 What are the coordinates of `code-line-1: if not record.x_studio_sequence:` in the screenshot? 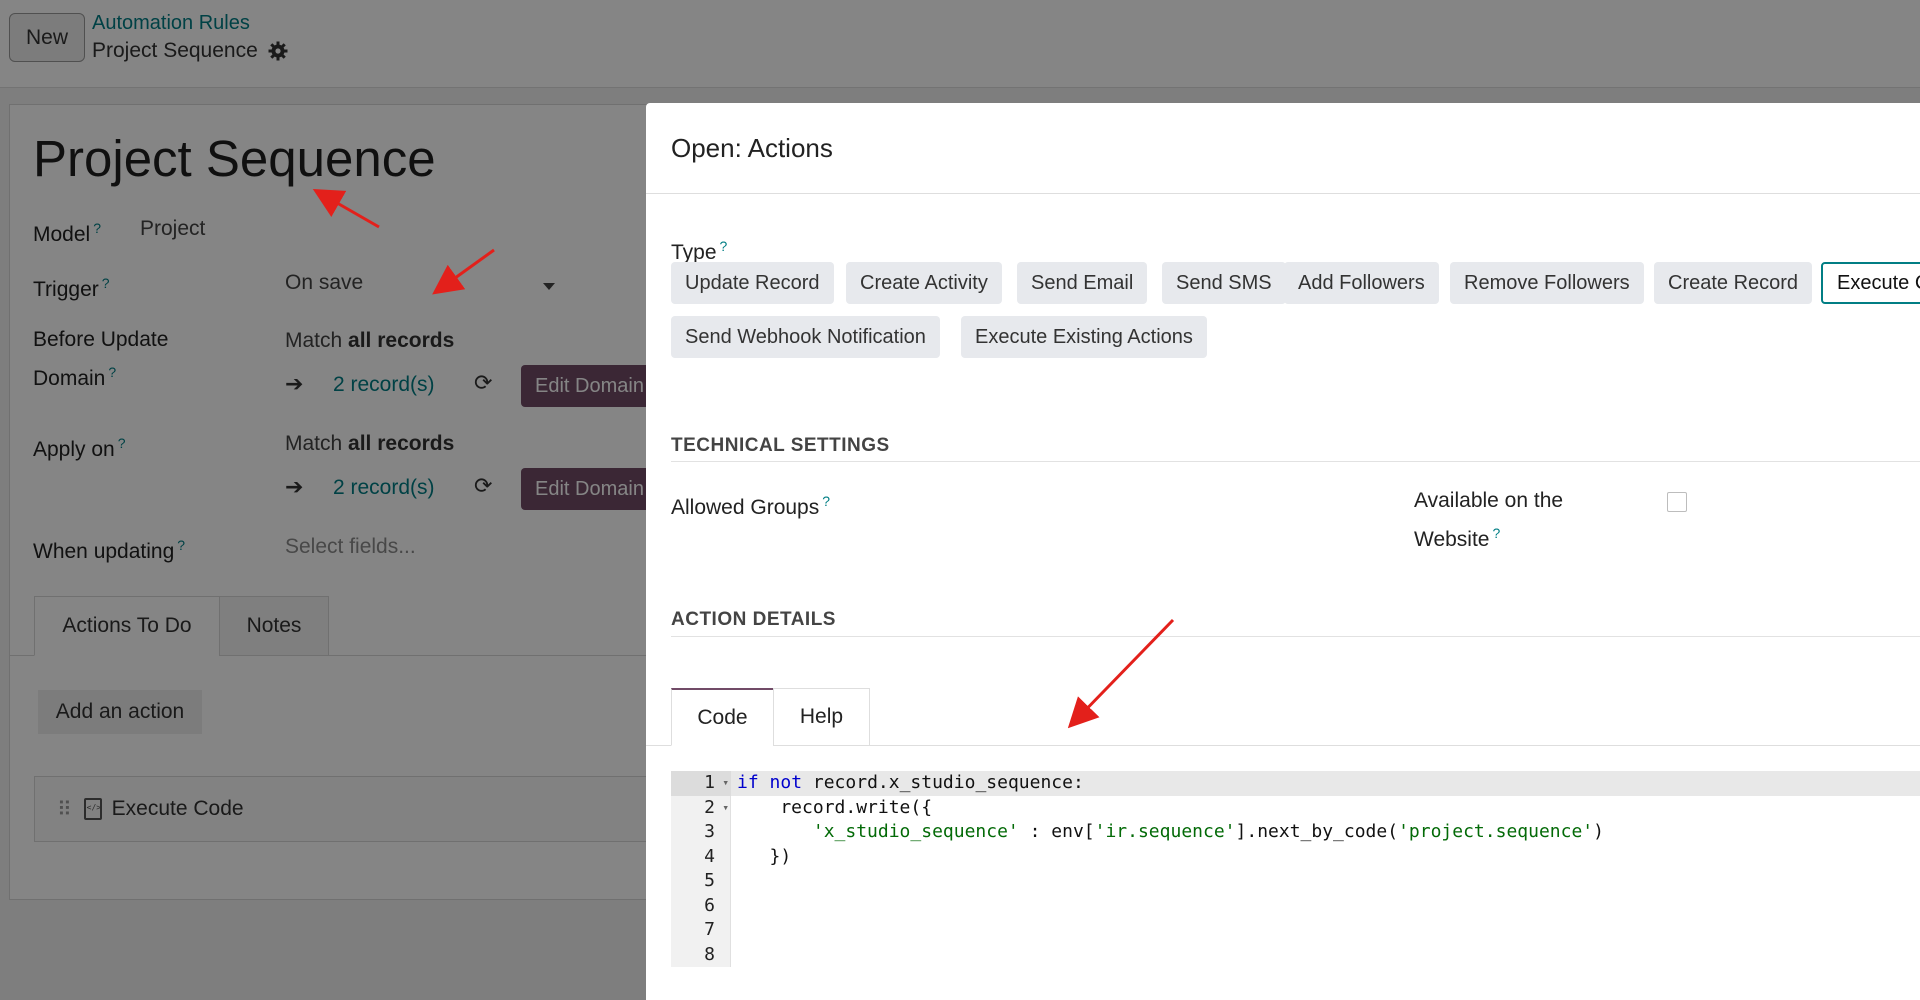 It's located at (910, 782).